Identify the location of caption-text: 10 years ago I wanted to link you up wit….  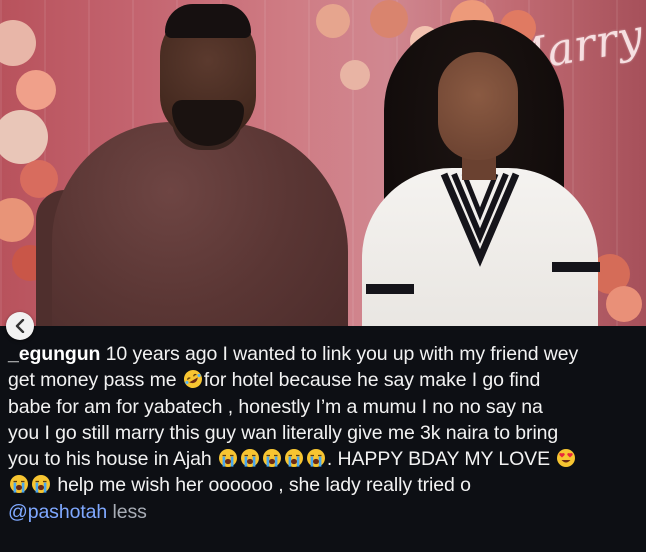
(339, 354).